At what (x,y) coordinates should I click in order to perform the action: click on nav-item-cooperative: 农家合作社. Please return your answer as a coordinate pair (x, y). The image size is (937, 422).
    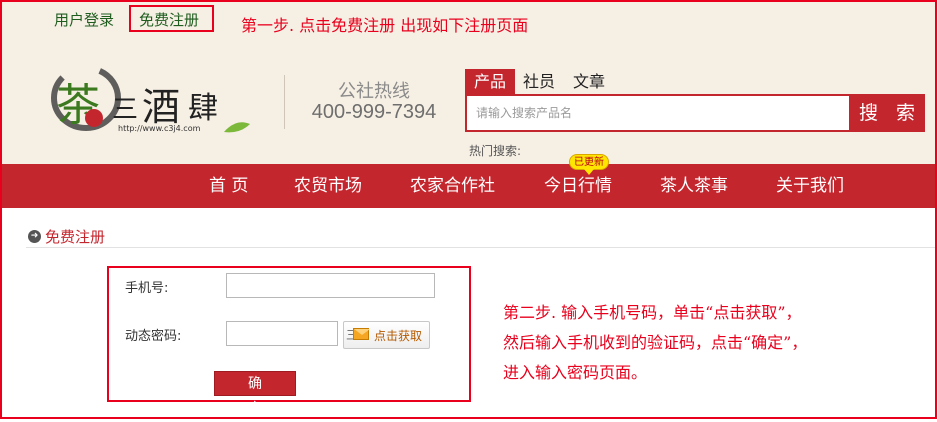
    Looking at the image, I should click on (452, 186).